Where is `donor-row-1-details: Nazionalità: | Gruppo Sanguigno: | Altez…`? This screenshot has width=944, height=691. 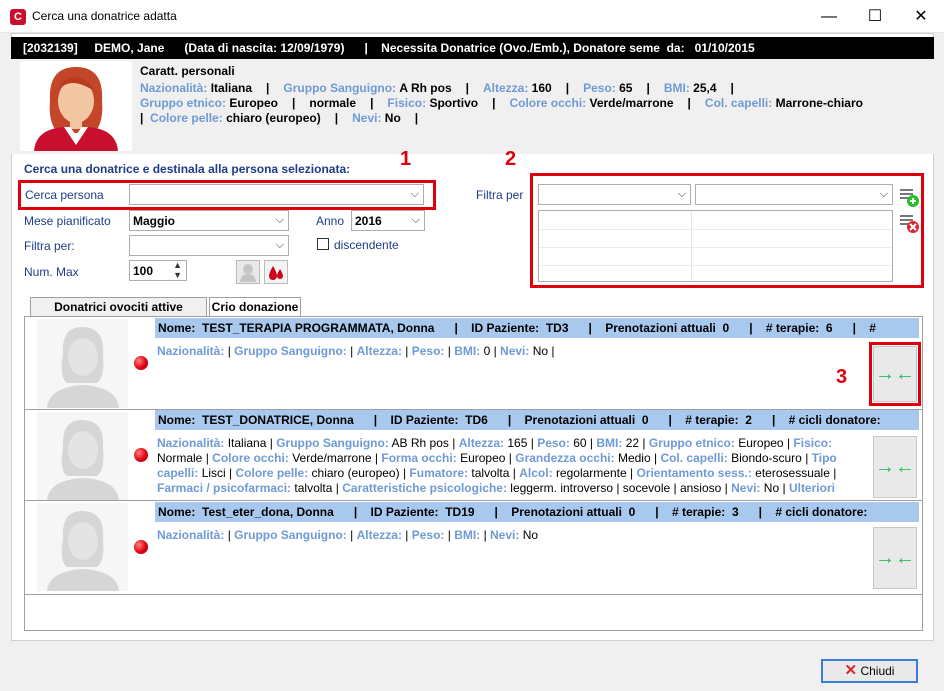
donor-row-1-details: Nazionalità: | Gruppo Sanguigno: | Altez… is located at coordinates (356, 351).